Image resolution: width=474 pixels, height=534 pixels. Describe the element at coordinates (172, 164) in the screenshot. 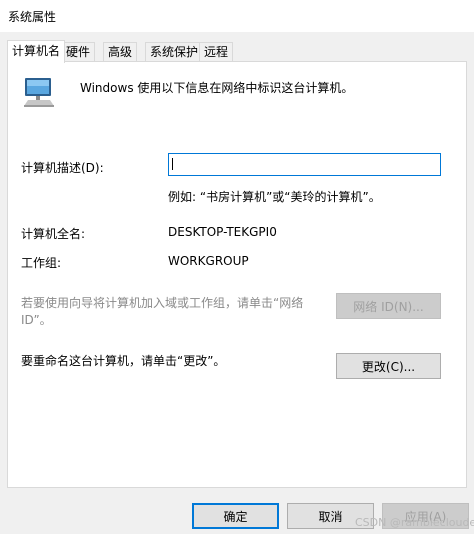

I see `text-caret` at that location.